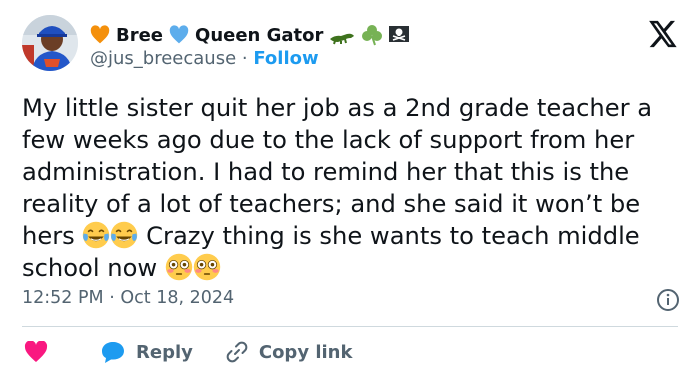 The image size is (700, 379). Describe the element at coordinates (63, 298) in the screenshot. I see `tweet-time: 12:52 PM` at that location.